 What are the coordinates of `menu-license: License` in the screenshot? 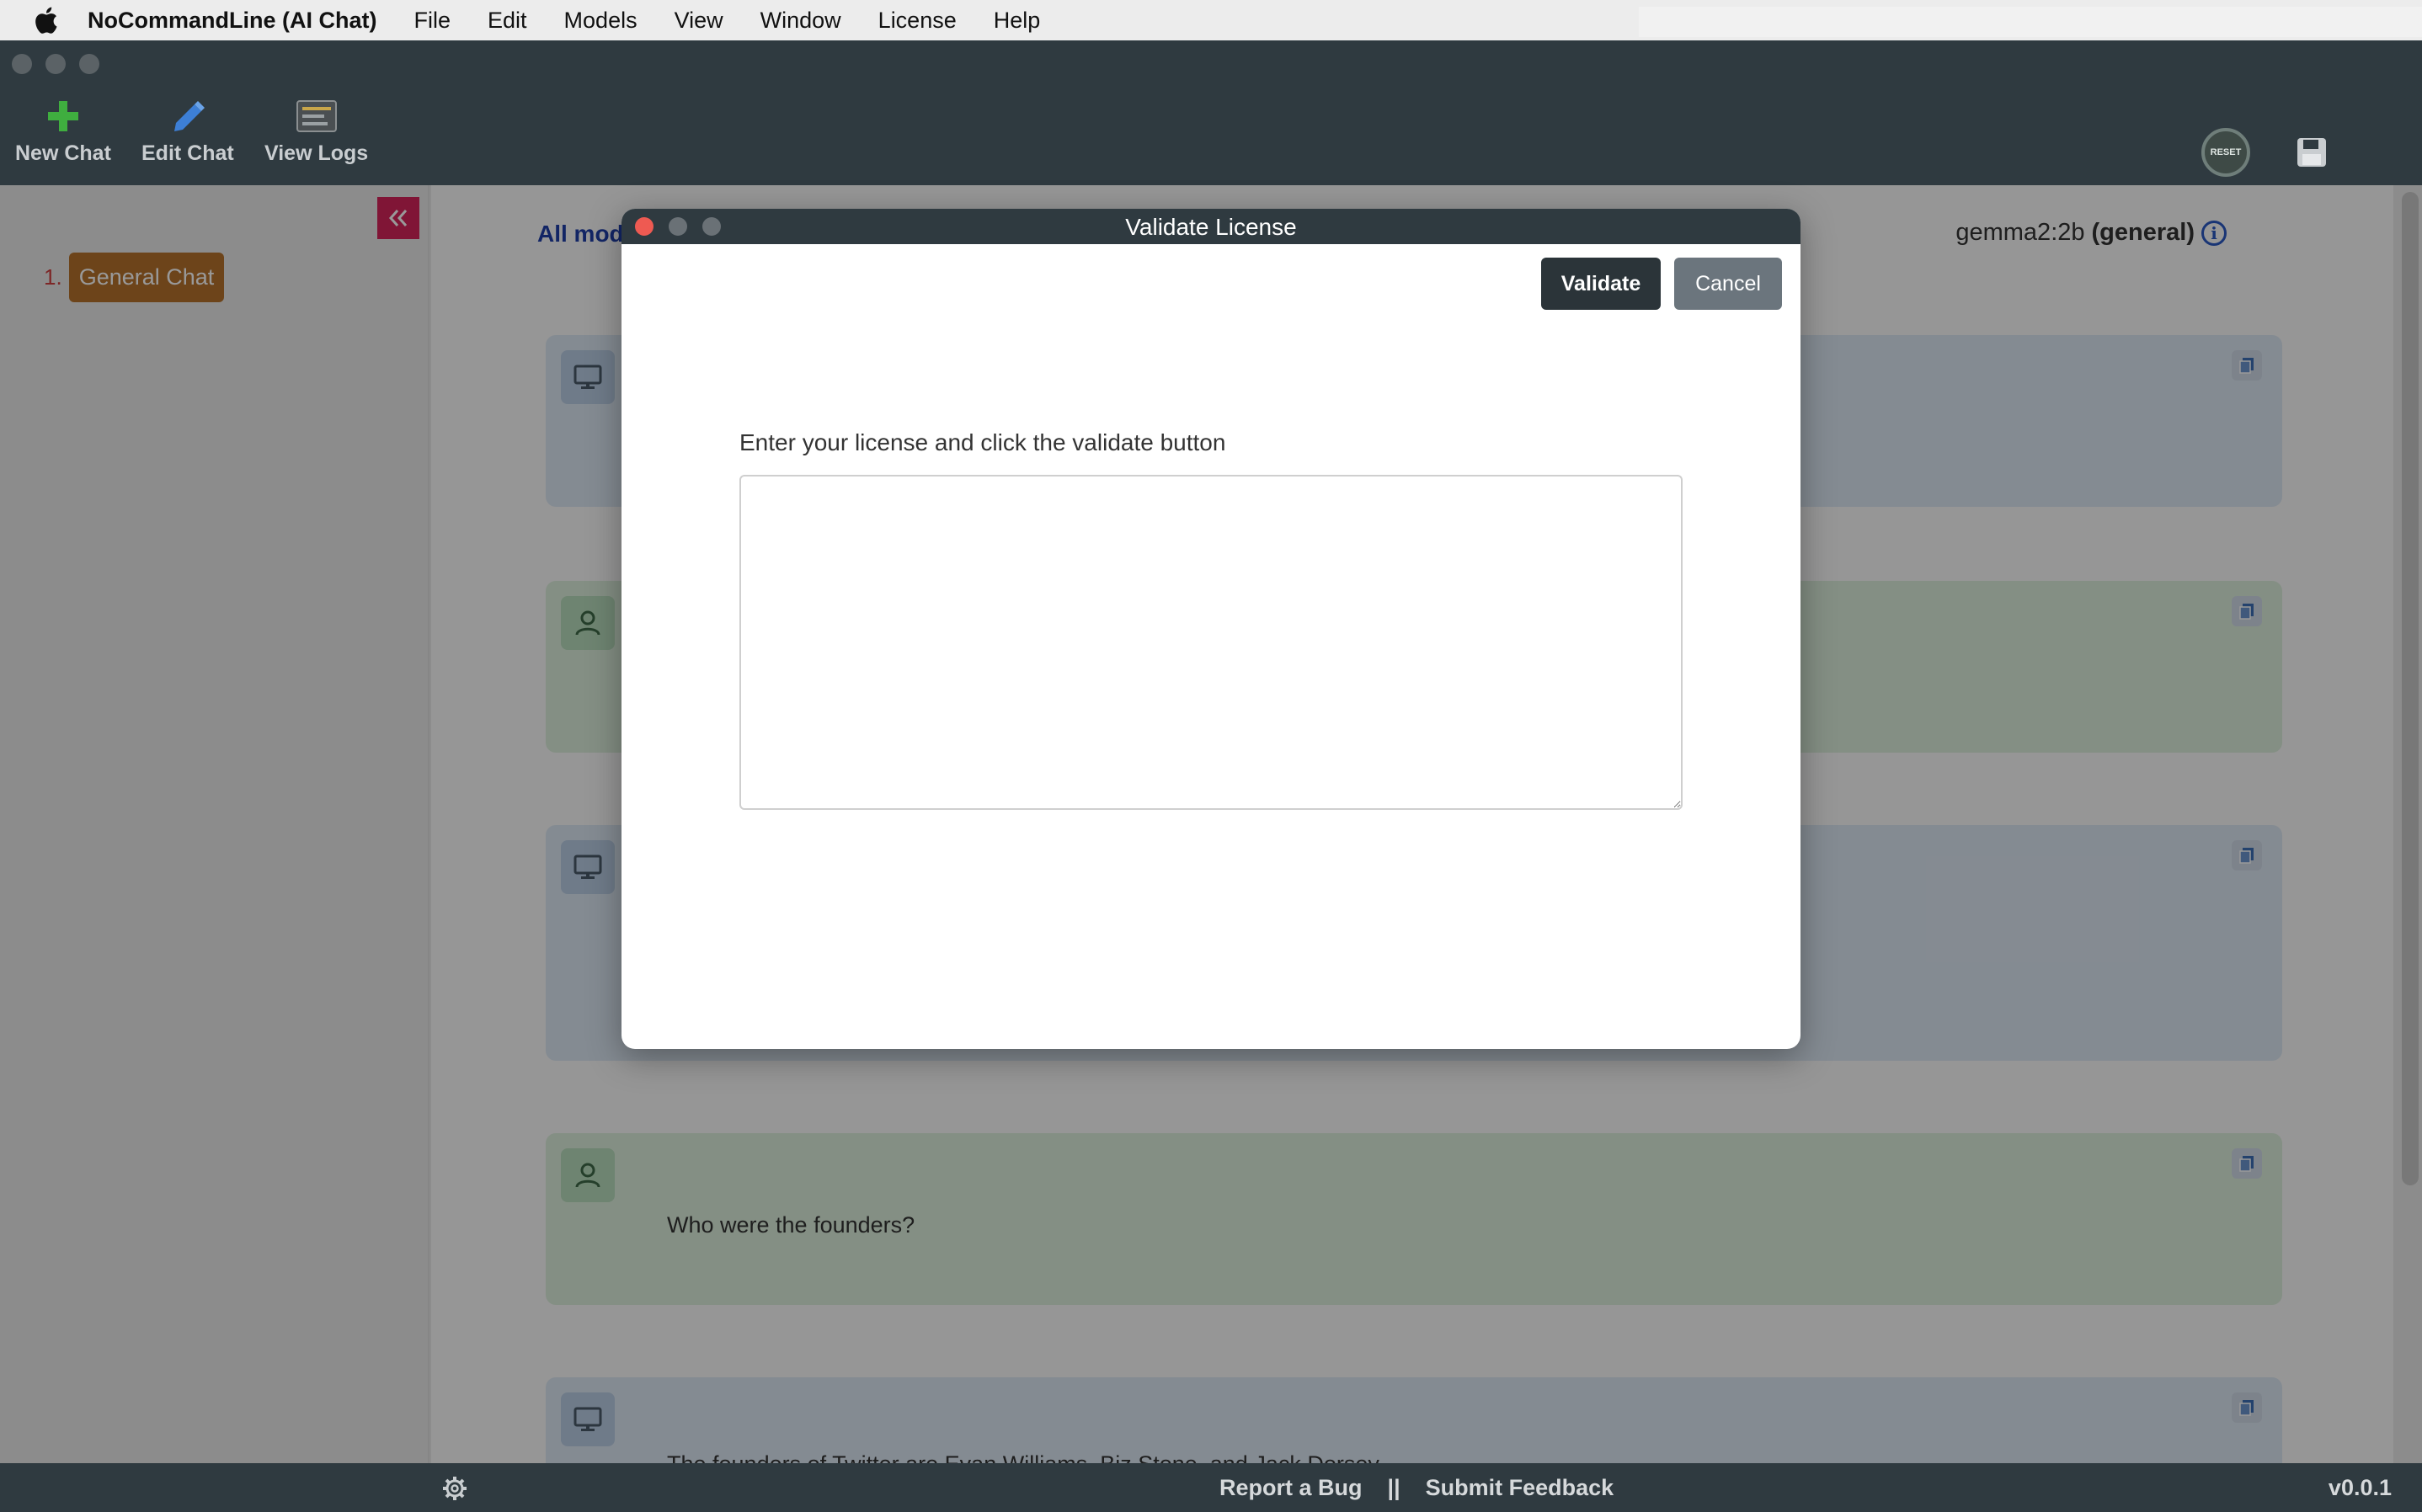 It's located at (918, 21).